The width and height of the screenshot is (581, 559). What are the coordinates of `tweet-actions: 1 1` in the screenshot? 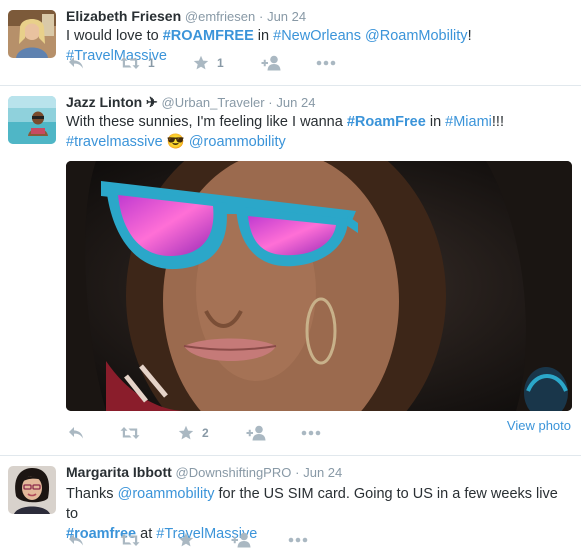 It's located at (233, 63).